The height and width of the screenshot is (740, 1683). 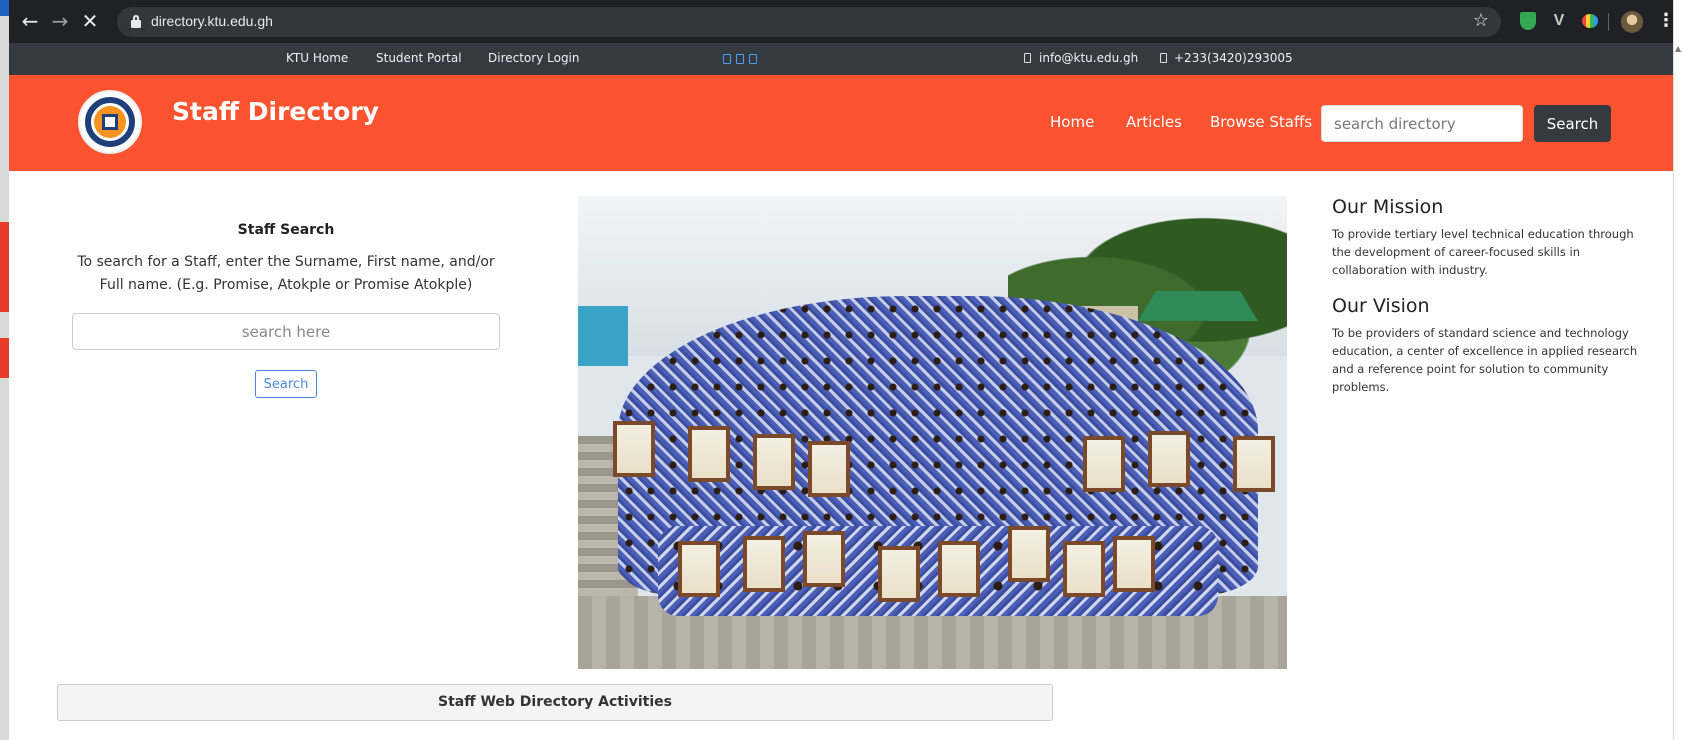 I want to click on scrollbar: ▲, so click(x=1678, y=370).